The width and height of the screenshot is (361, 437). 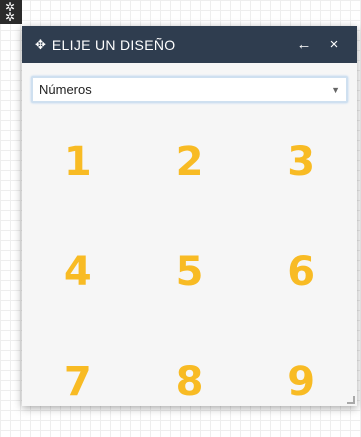 What do you see at coordinates (335, 89) in the screenshot?
I see `chevron-down-icon: ▼` at bounding box center [335, 89].